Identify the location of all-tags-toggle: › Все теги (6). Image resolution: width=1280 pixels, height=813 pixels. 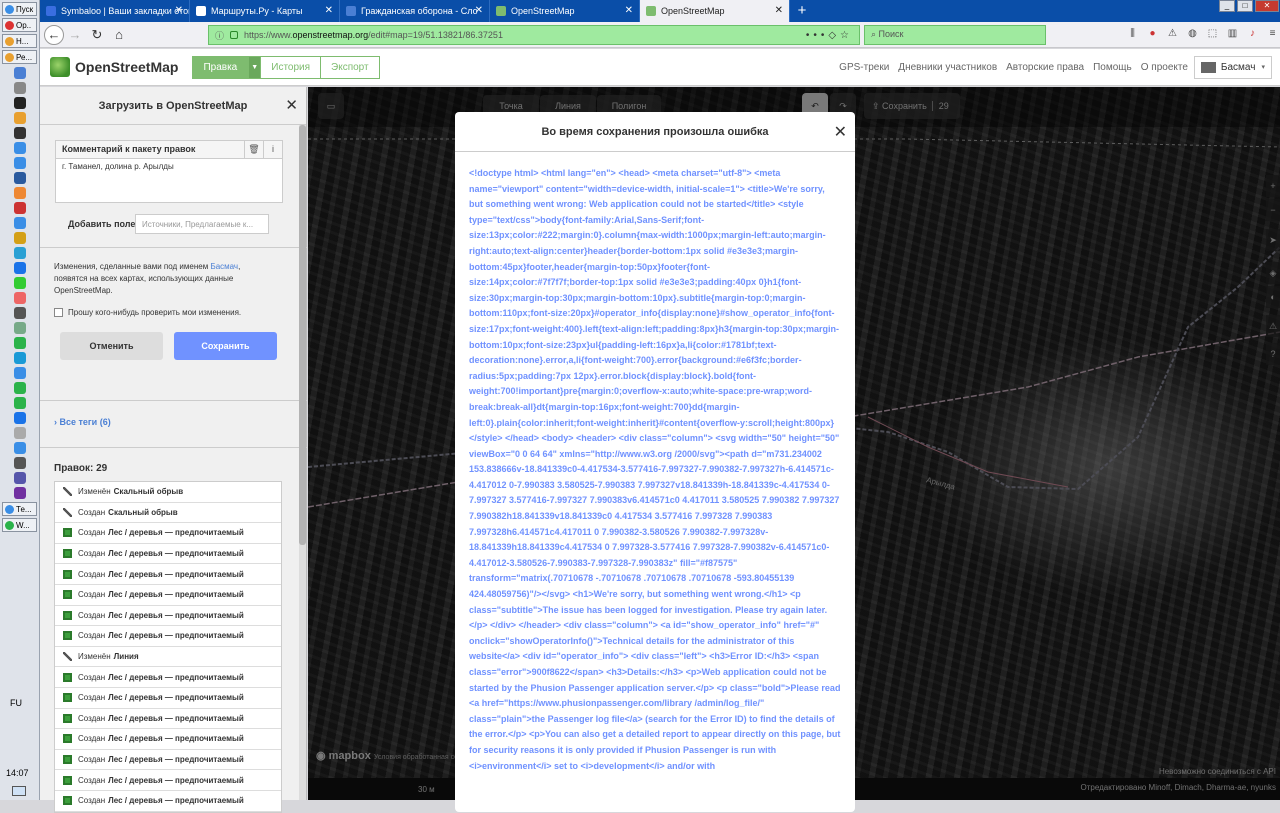
(82, 422).